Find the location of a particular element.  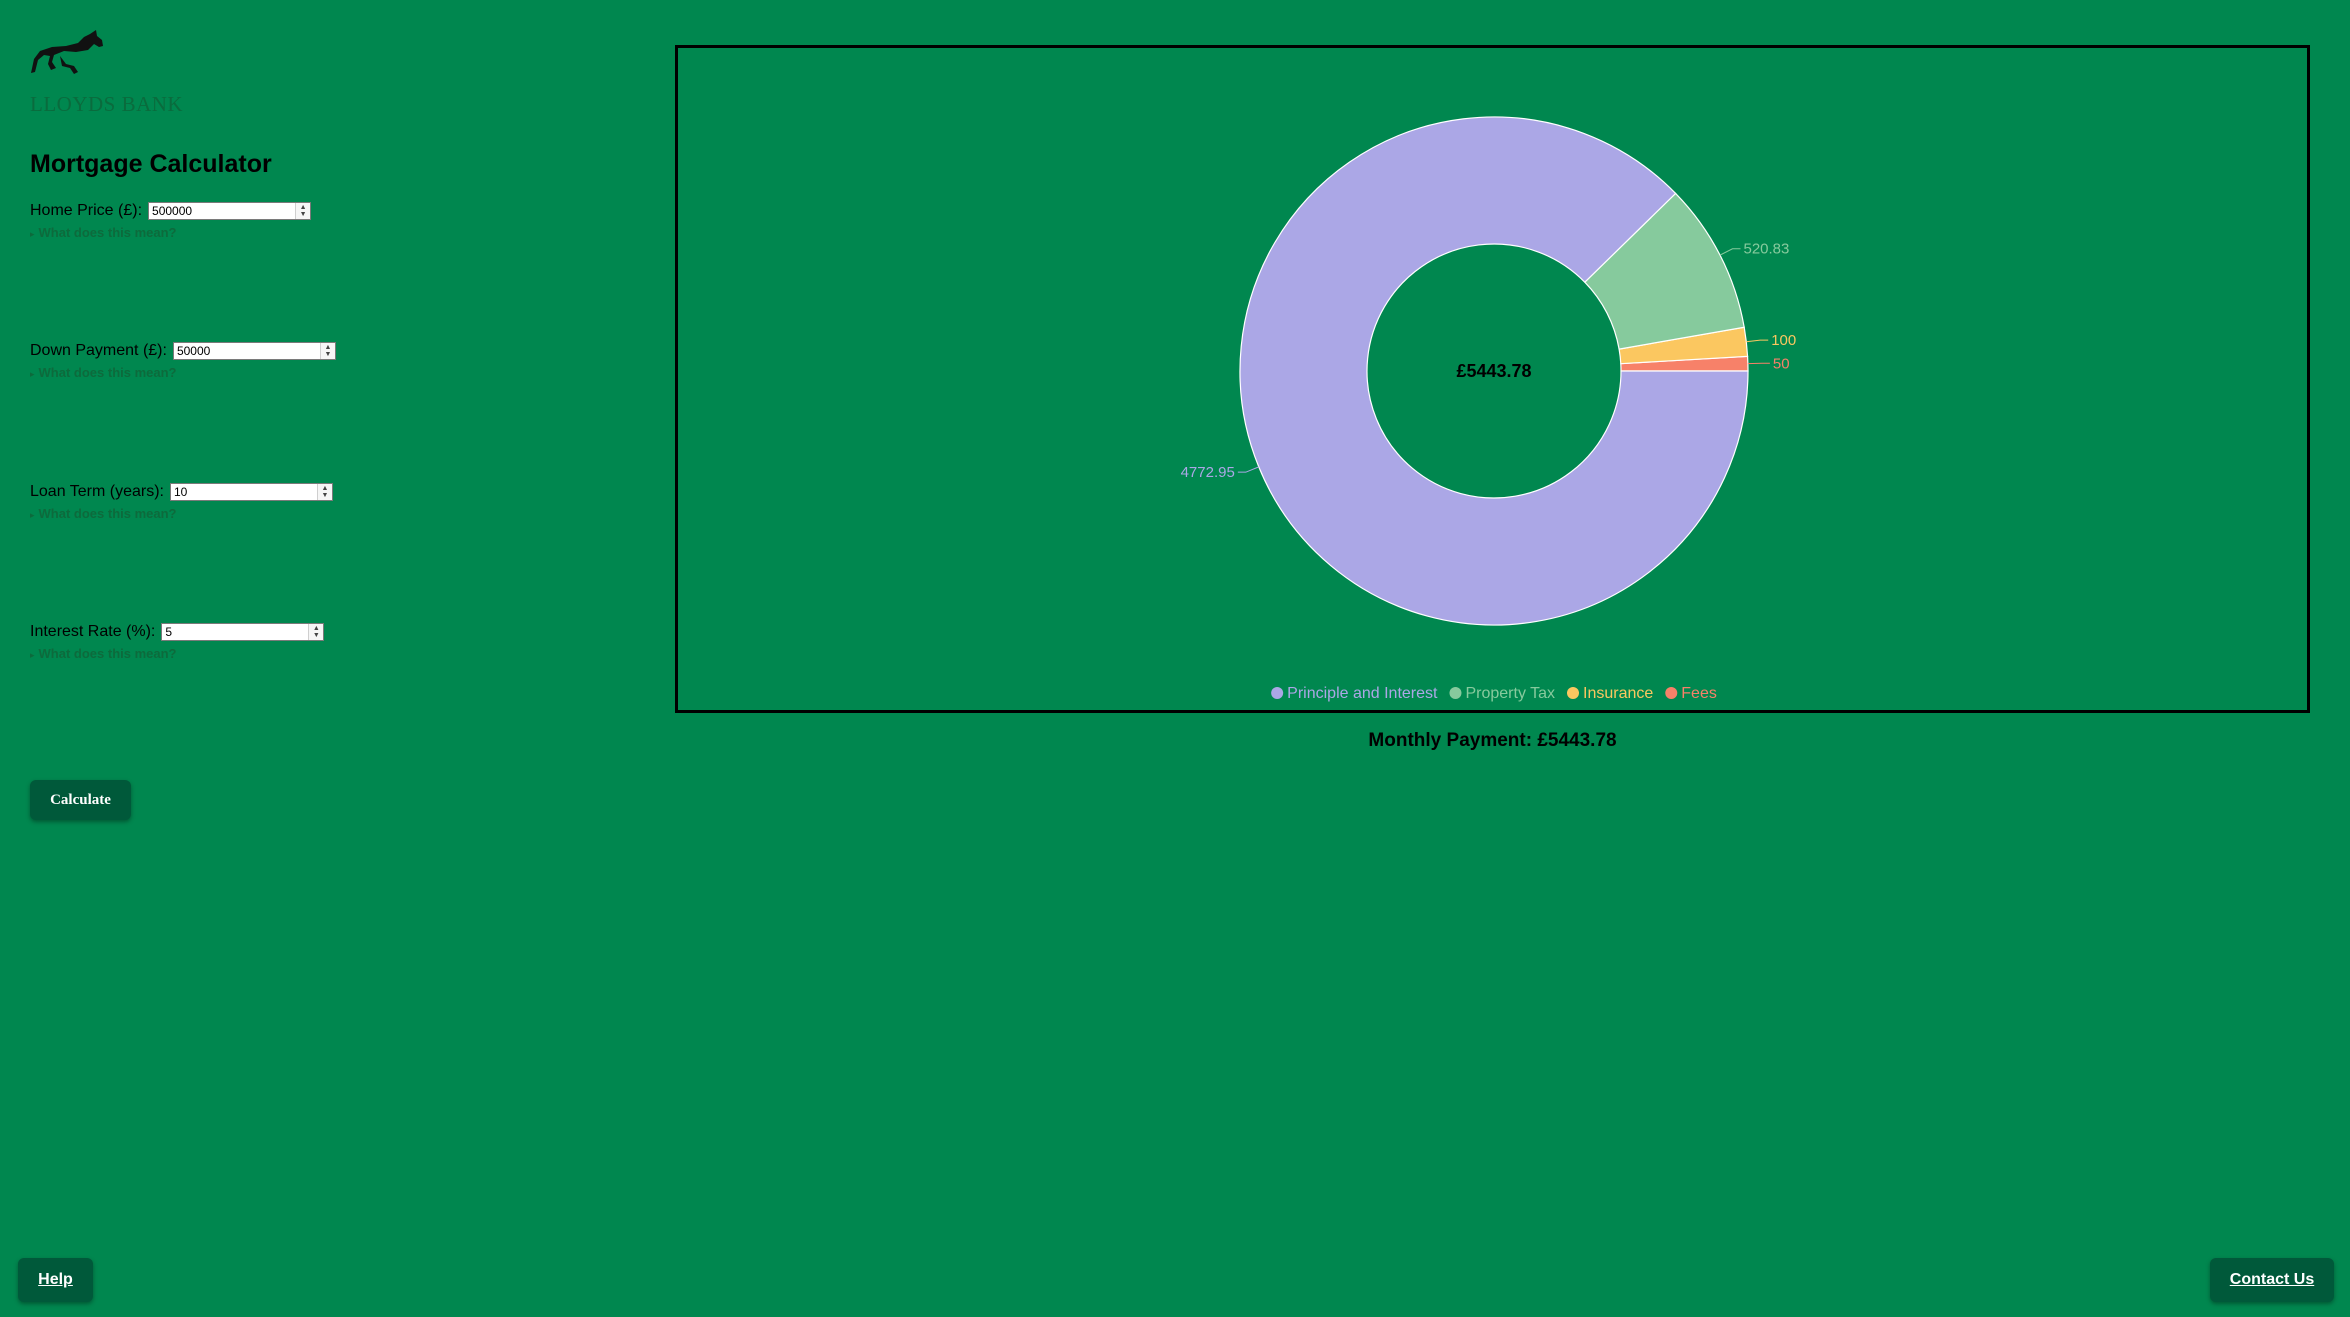

home-price-help-toggle: ▸ What does this mean? is located at coordinates (170, 232).